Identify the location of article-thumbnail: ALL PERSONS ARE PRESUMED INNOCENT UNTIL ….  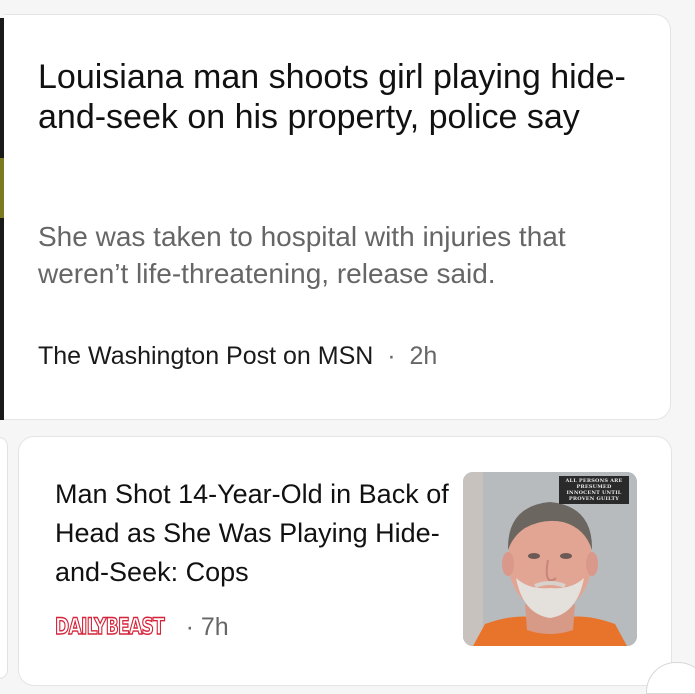
(550, 559).